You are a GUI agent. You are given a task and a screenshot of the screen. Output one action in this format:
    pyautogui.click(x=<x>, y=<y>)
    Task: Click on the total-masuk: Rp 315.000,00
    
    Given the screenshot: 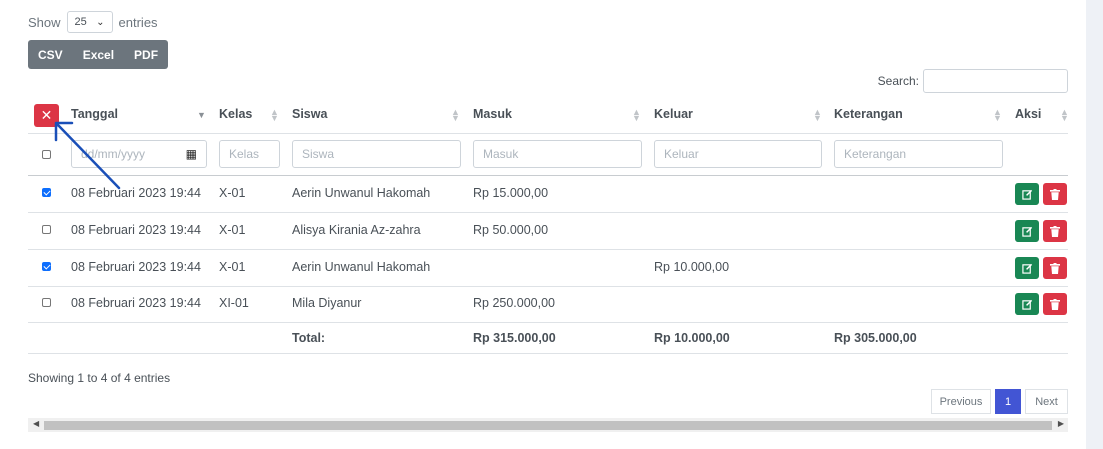 What is the action you would take?
    pyautogui.click(x=514, y=338)
    